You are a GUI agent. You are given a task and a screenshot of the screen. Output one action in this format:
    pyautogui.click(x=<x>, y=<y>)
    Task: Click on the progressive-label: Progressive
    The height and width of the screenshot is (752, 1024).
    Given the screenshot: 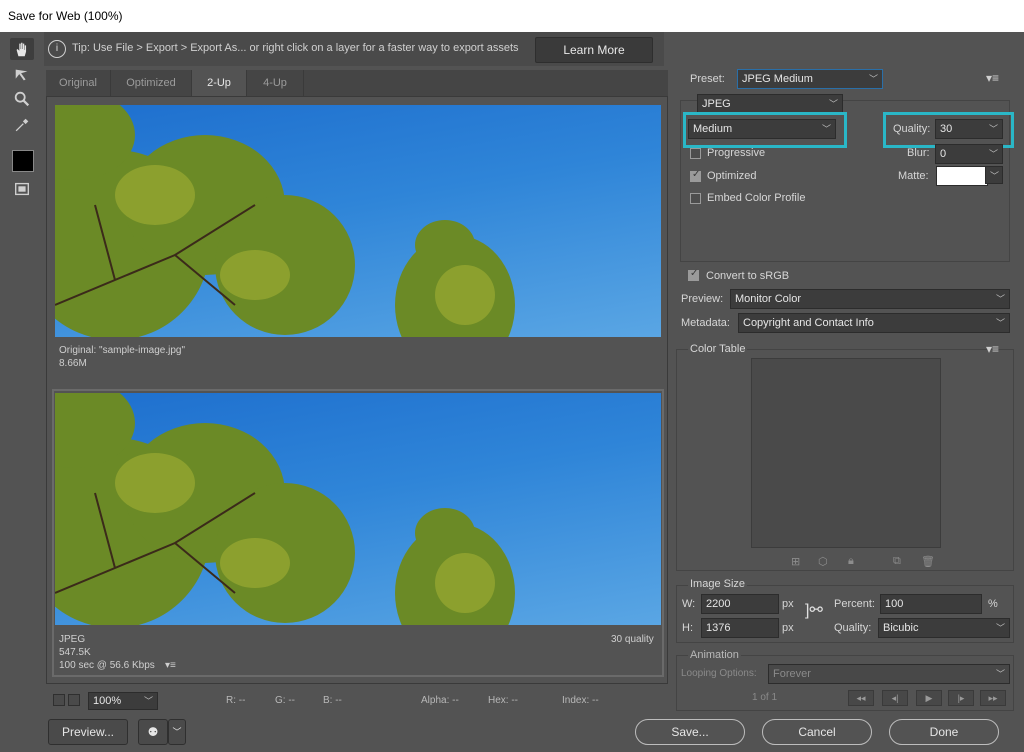 What is the action you would take?
    pyautogui.click(x=736, y=153)
    